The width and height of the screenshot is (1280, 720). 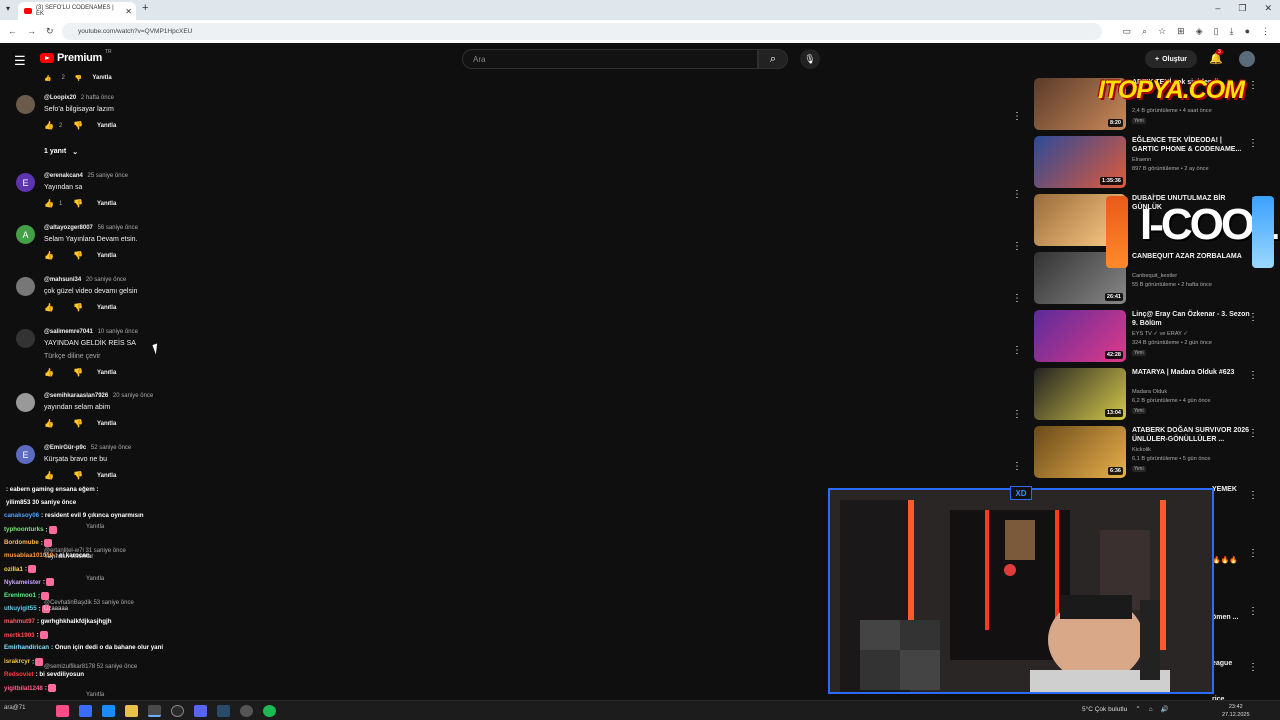 What do you see at coordinates (810, 59) in the screenshot?
I see `voice-search-button: 🎙` at bounding box center [810, 59].